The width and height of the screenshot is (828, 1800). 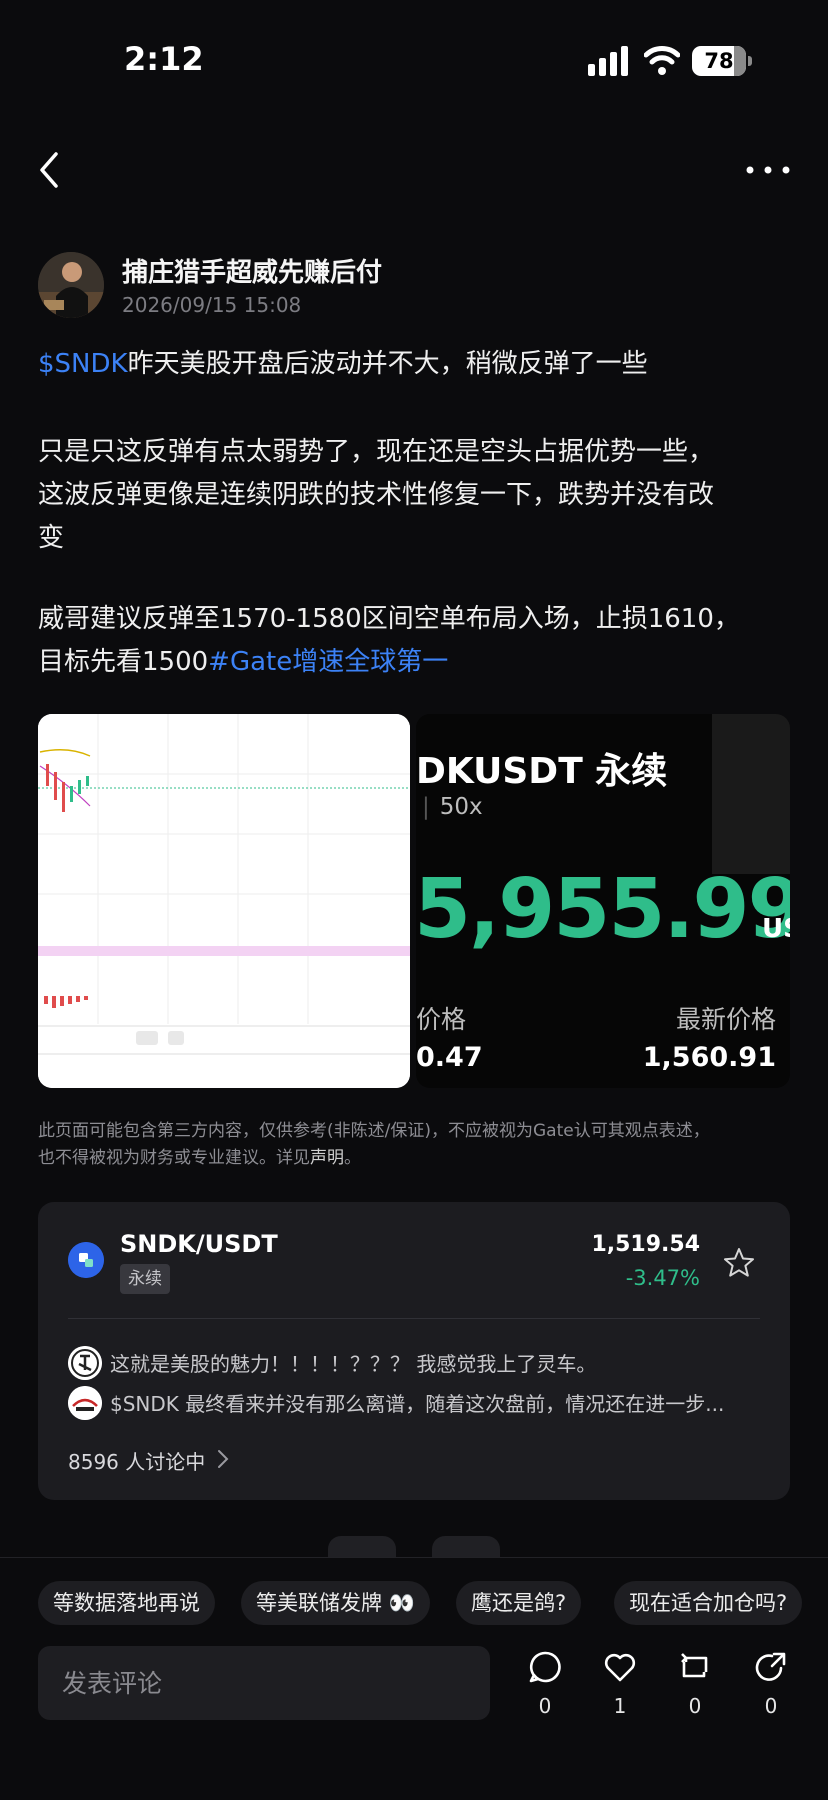 I want to click on price-change: -3.47%, so click(x=662, y=1278).